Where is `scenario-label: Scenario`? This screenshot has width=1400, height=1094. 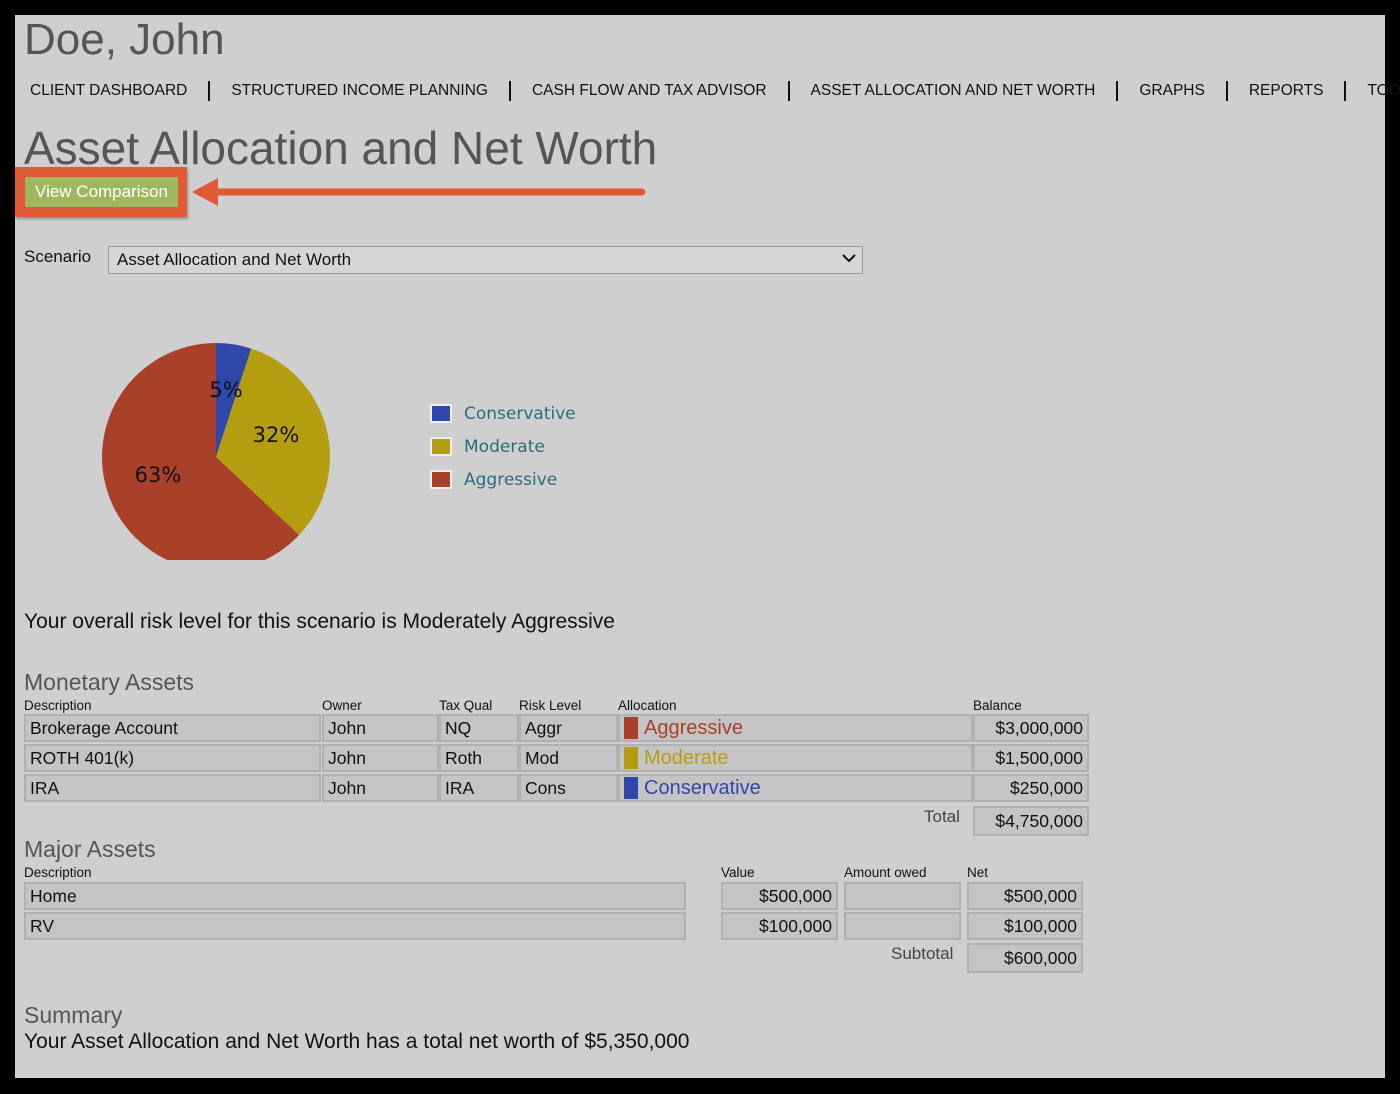 scenario-label: Scenario is located at coordinates (58, 256).